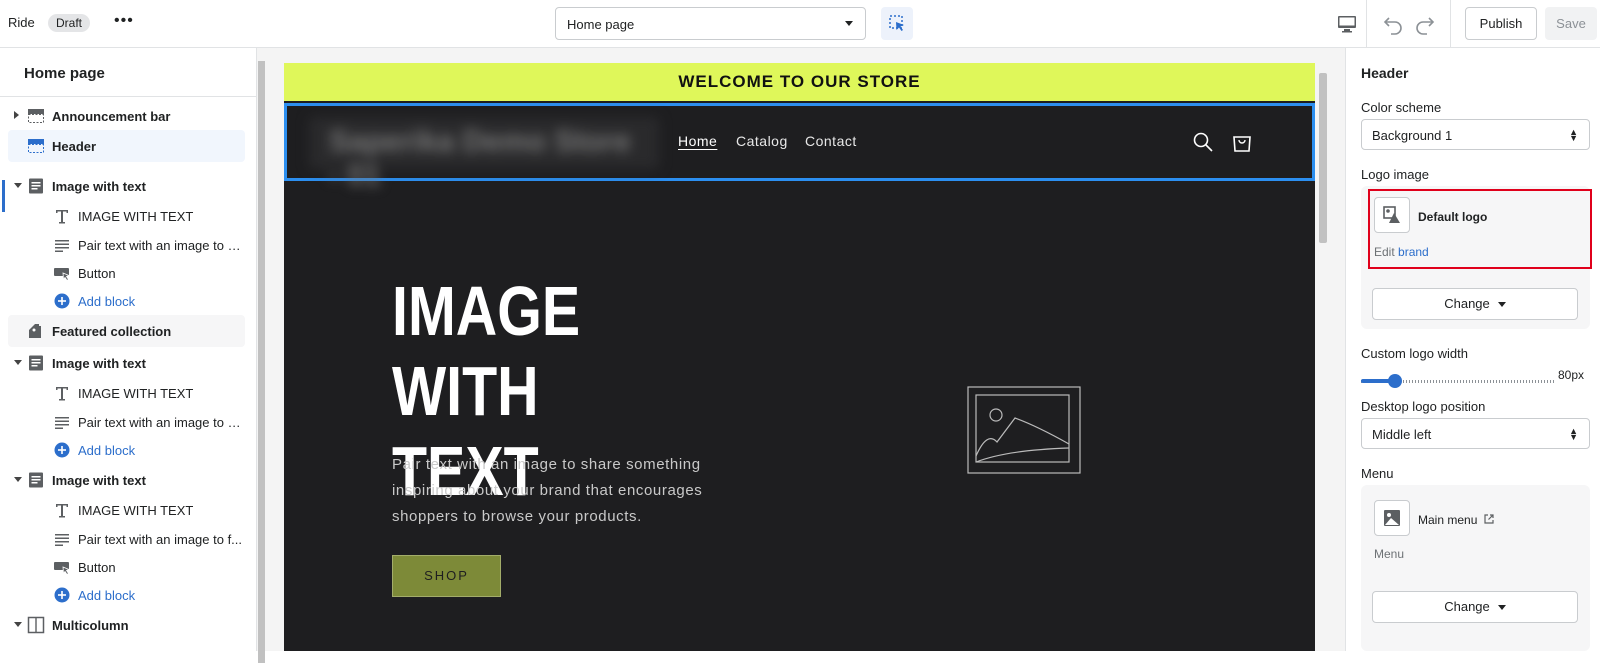 The width and height of the screenshot is (1600, 663). What do you see at coordinates (1242, 142) in the screenshot?
I see `cart-icon` at bounding box center [1242, 142].